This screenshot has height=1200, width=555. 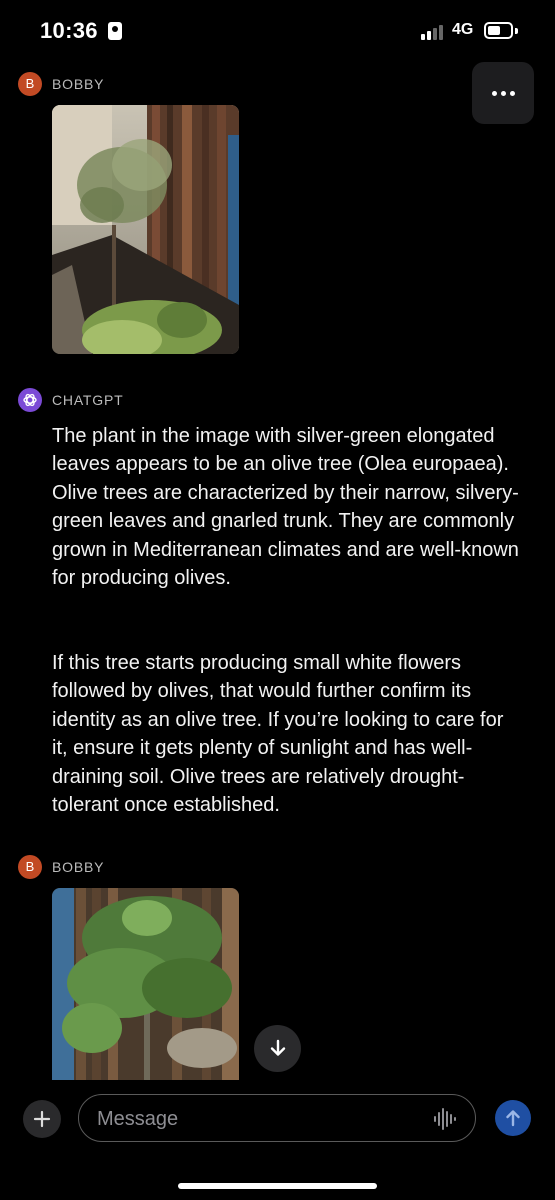 What do you see at coordinates (30, 400) in the screenshot?
I see `chatgpt-logo-icon` at bounding box center [30, 400].